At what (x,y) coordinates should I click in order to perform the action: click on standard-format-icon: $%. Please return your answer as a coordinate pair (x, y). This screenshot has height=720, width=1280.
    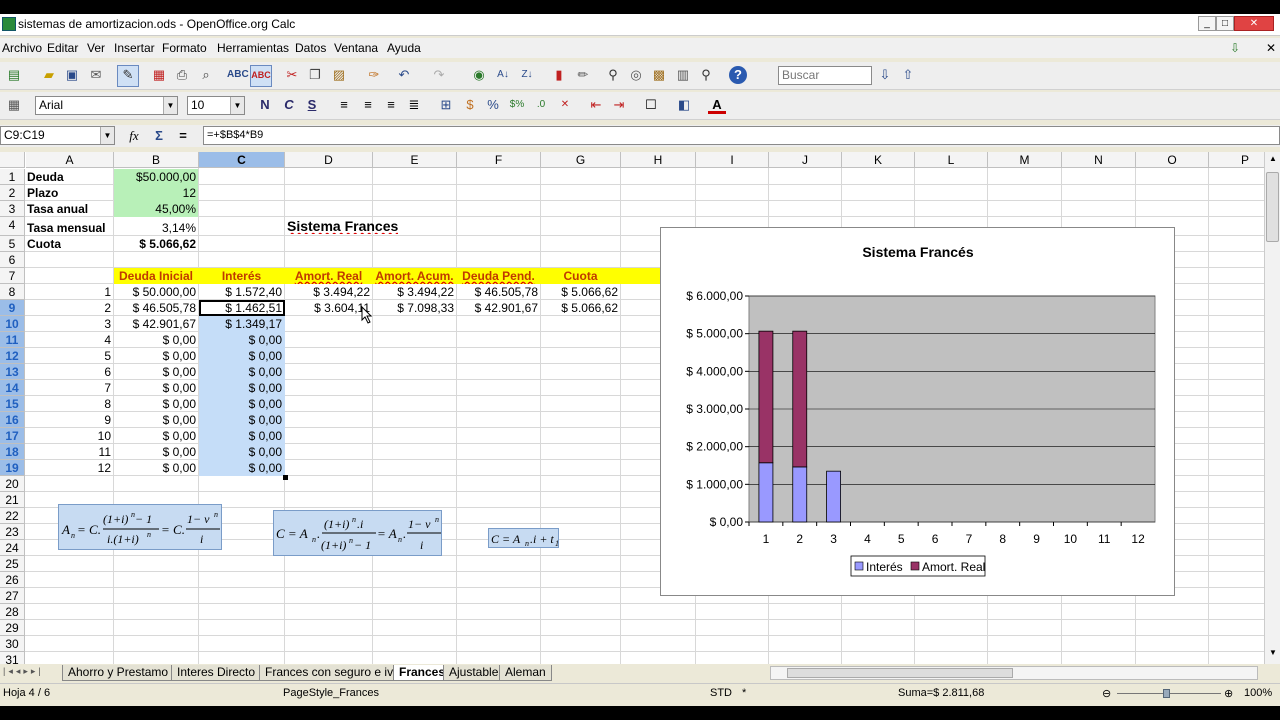
    Looking at the image, I should click on (517, 105).